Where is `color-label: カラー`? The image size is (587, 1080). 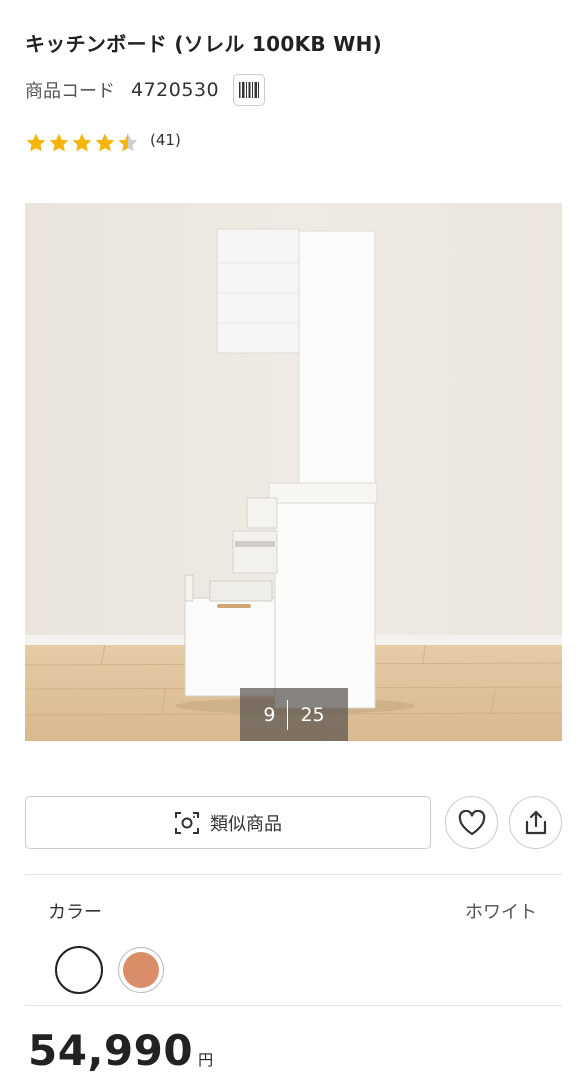
color-label: カラー is located at coordinates (75, 912).